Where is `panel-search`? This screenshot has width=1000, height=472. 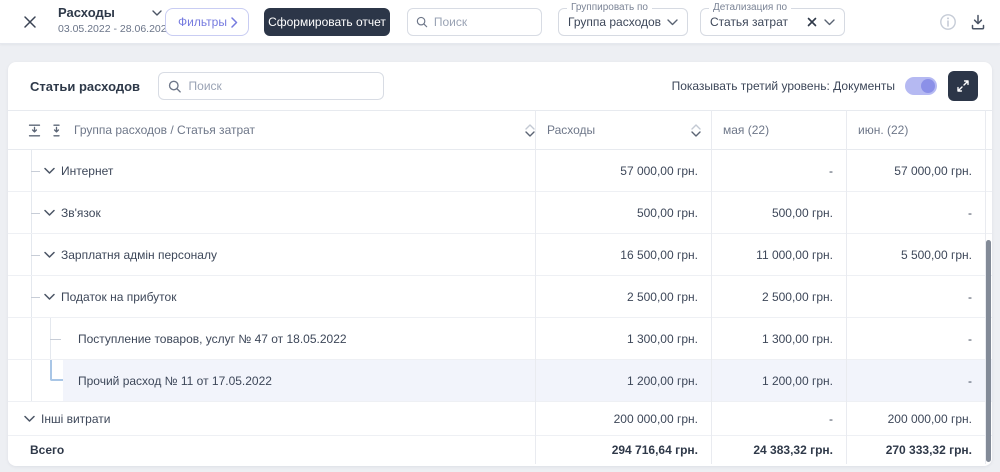 panel-search is located at coordinates (271, 86).